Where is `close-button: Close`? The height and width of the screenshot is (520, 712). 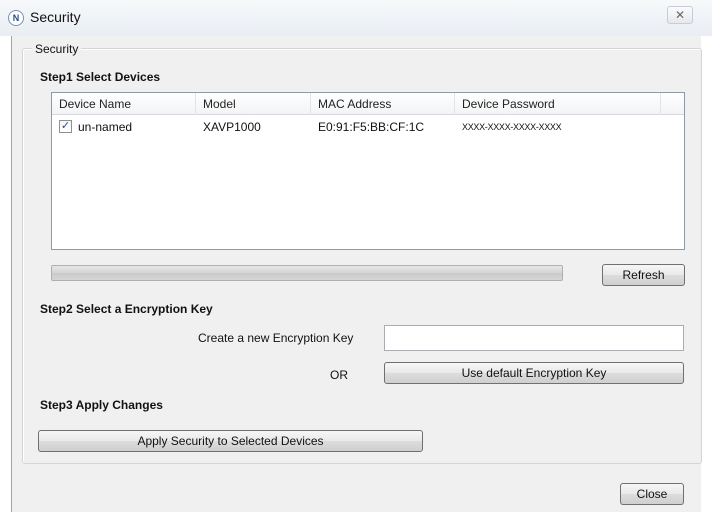 close-button: Close is located at coordinates (652, 494).